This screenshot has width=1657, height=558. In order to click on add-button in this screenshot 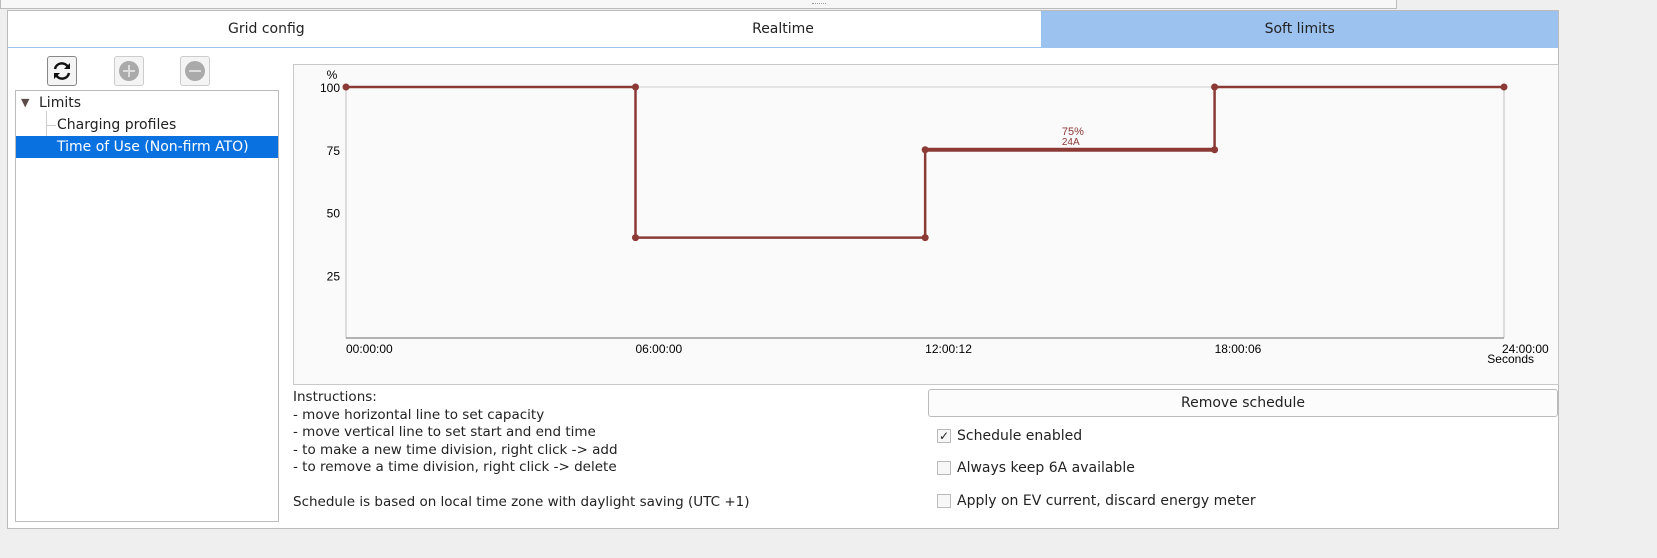, I will do `click(129, 71)`.